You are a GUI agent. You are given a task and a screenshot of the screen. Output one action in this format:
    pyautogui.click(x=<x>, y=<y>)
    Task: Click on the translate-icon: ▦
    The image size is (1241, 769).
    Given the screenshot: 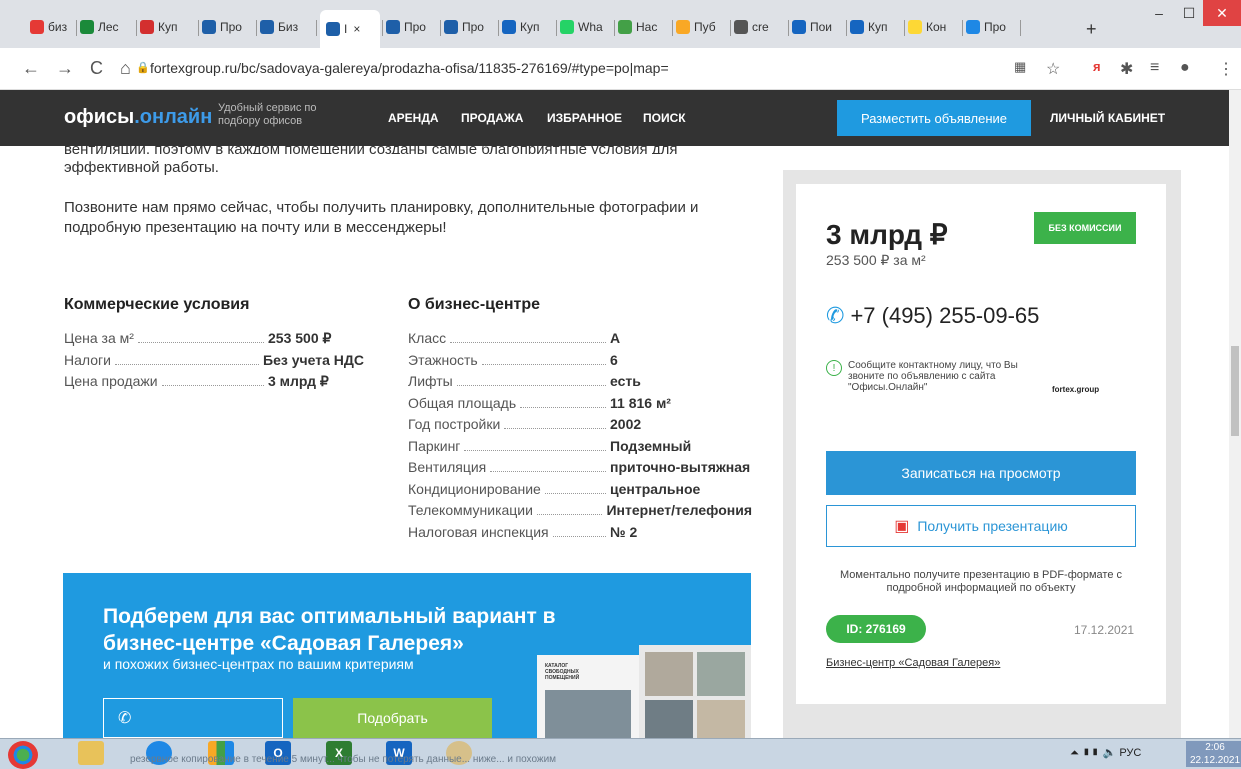 What is the action you would take?
    pyautogui.click(x=1020, y=67)
    